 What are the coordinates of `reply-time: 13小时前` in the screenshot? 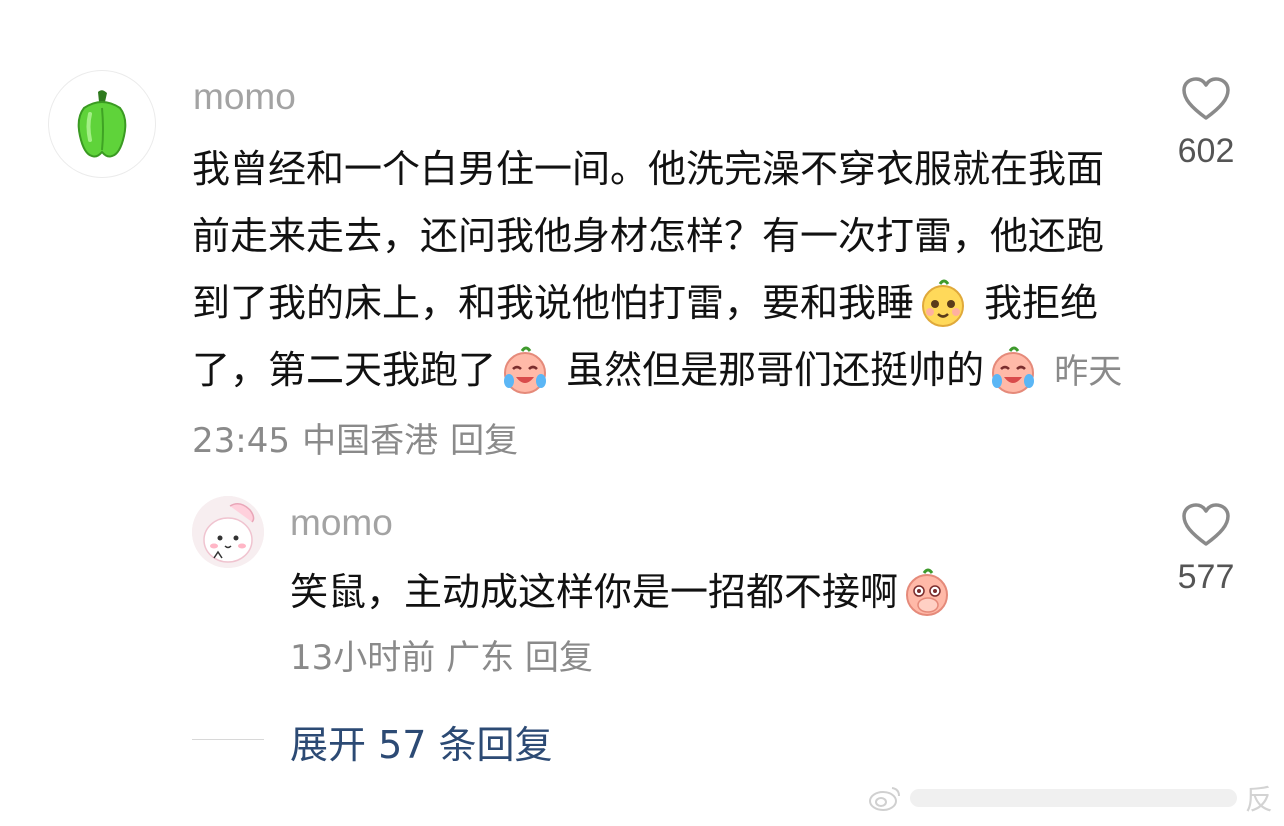 It's located at (363, 658).